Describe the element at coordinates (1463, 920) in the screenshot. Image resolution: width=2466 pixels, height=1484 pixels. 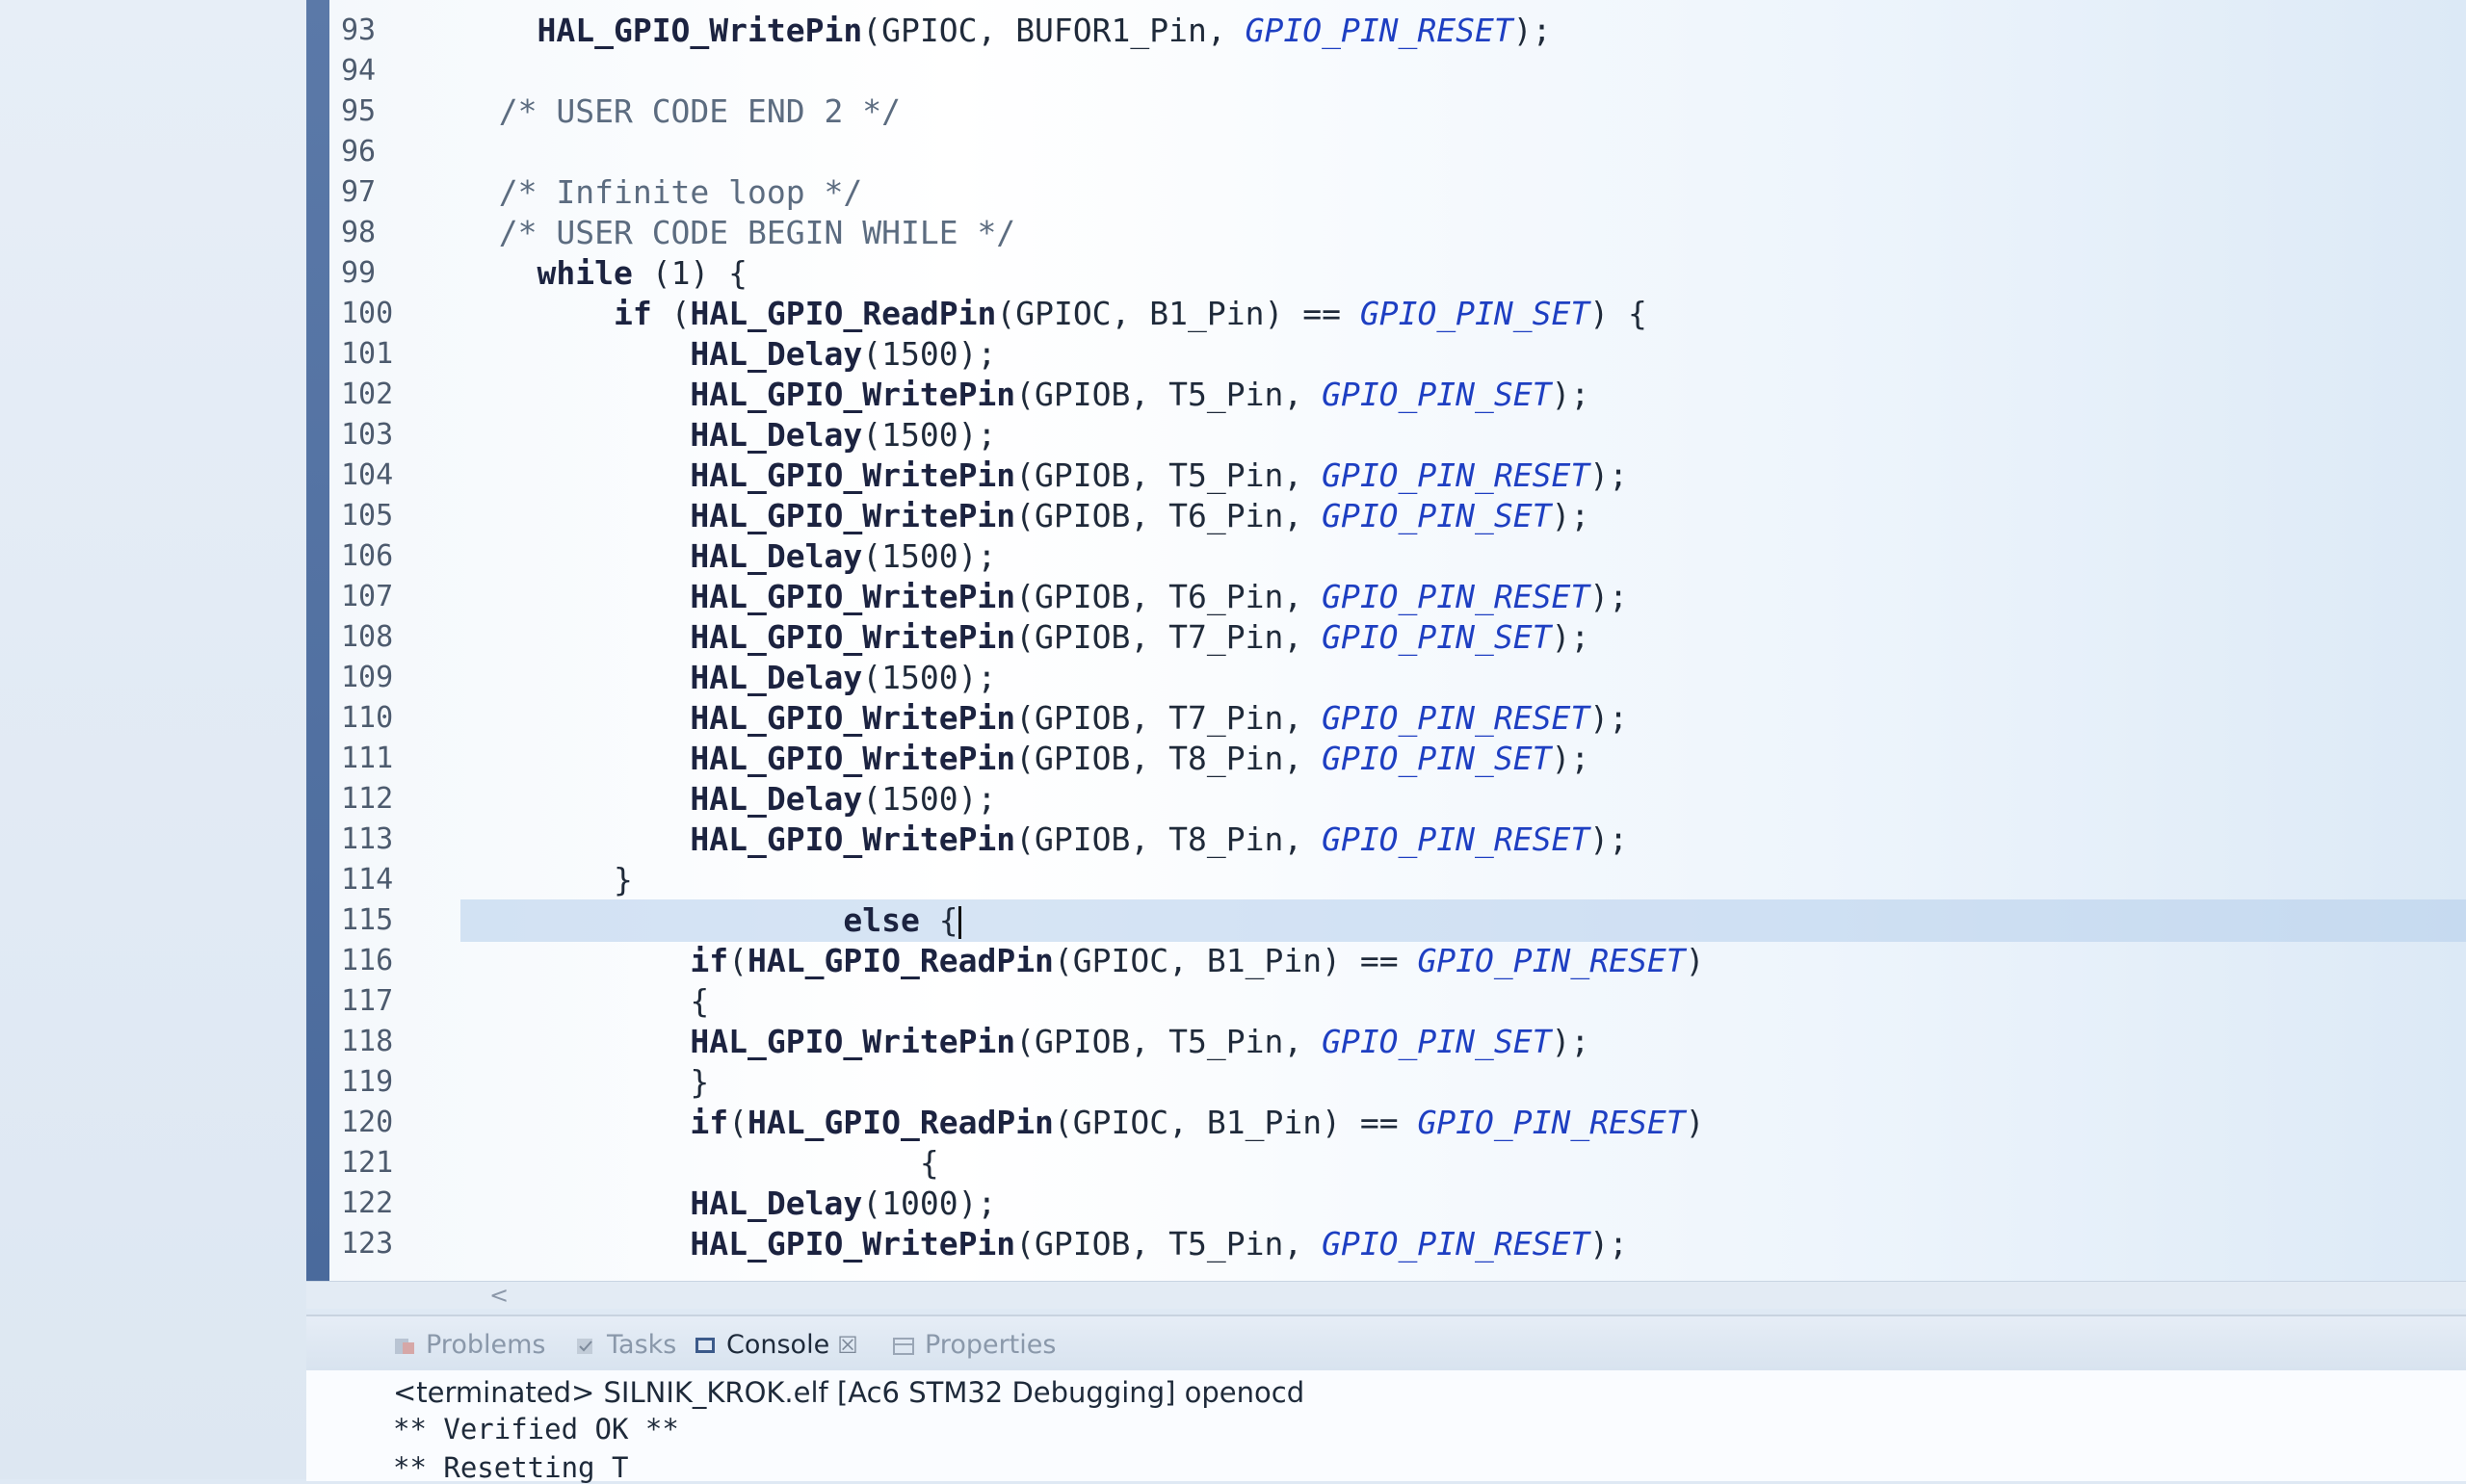
I see `code-line-current: else {` at that location.